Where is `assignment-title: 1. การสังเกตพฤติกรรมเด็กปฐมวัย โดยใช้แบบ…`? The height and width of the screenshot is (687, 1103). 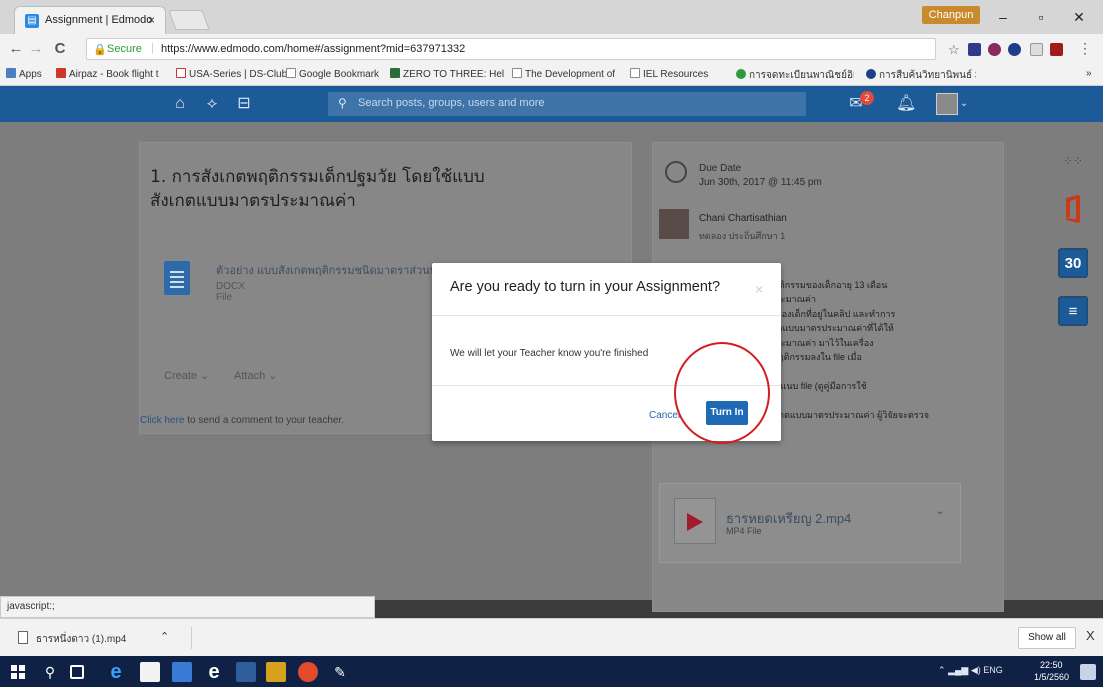
assignment-title: 1. การสังเกตพฤติกรรมเด็กปฐมวัย โดยใช้แบบ… is located at coordinates (317, 189).